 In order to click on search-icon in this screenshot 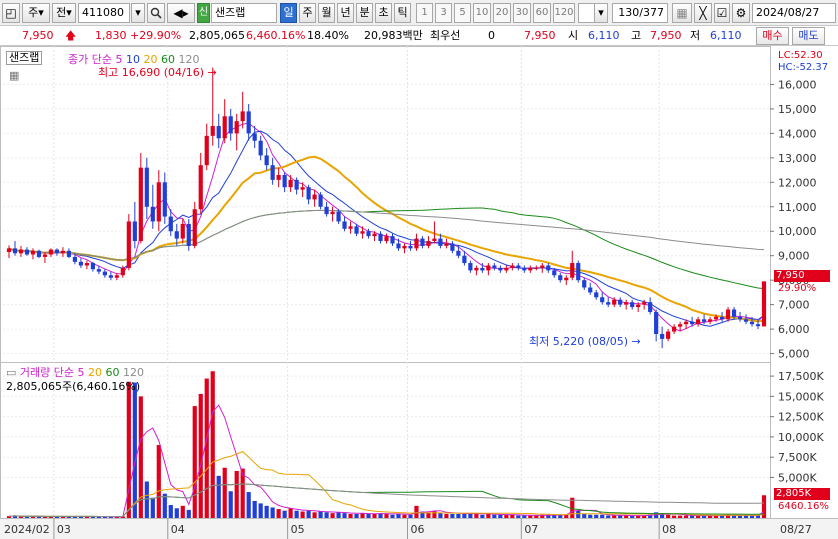, I will do `click(156, 13)`.